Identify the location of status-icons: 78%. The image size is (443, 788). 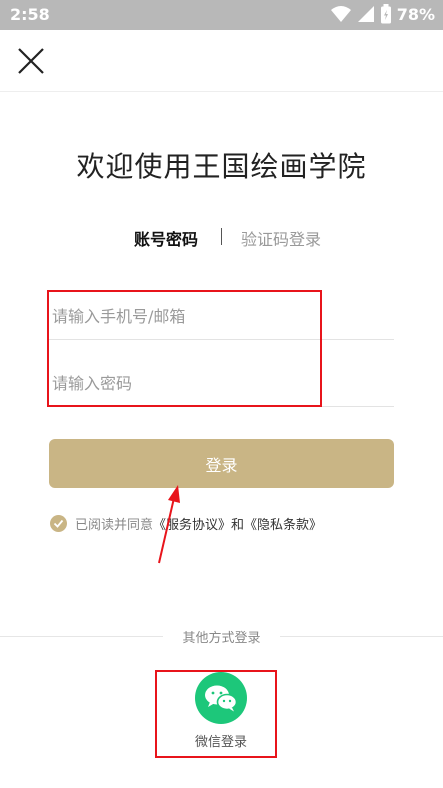
(382, 14).